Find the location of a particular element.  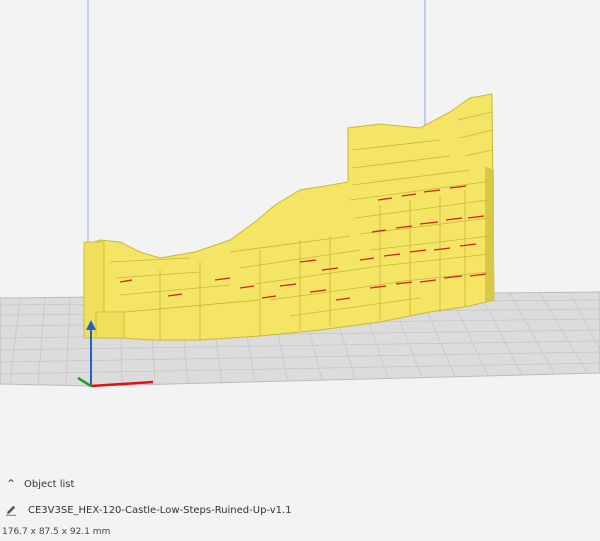

model-side-face is located at coordinates (489, 234).